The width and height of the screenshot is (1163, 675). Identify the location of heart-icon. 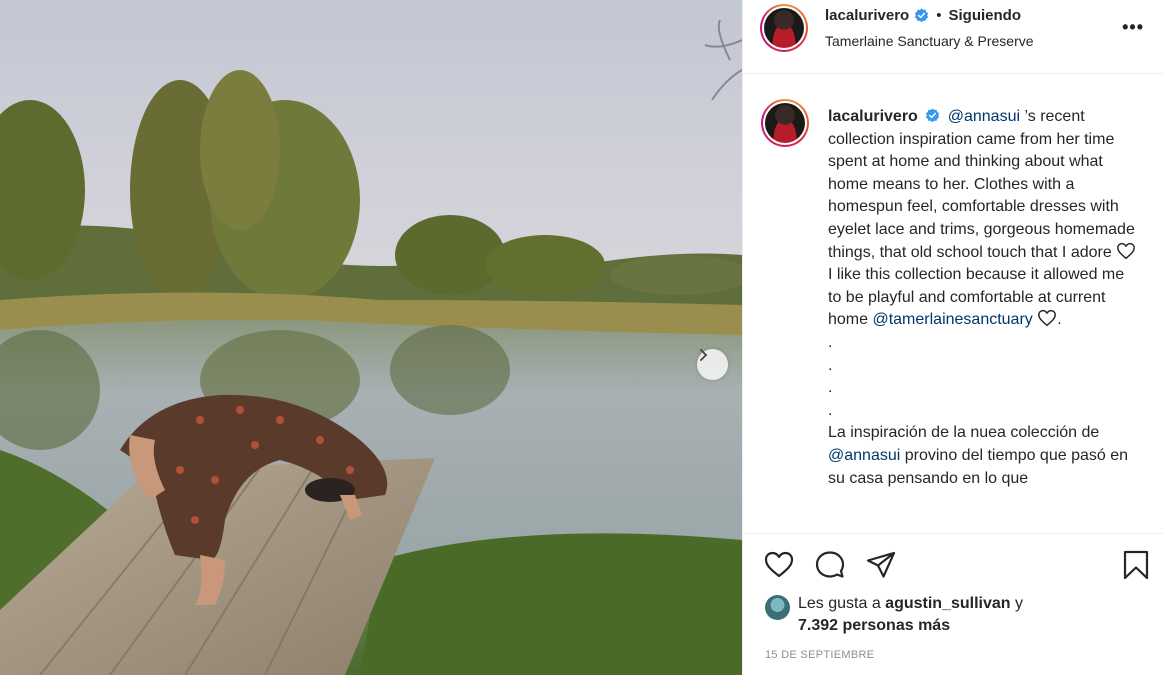
(779, 565).